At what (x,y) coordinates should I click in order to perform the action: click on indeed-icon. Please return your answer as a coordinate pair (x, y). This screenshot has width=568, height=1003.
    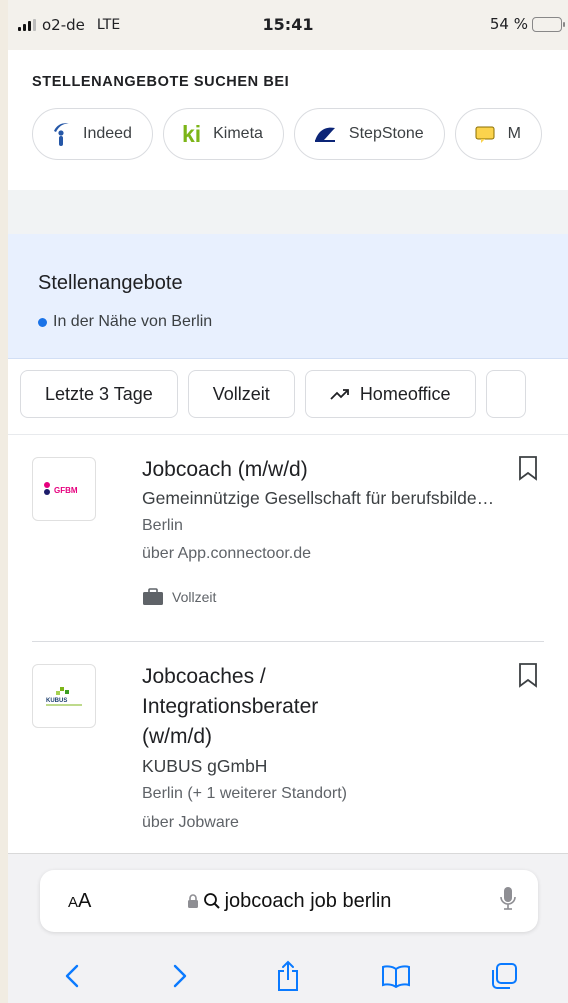
    Looking at the image, I should click on (61, 134).